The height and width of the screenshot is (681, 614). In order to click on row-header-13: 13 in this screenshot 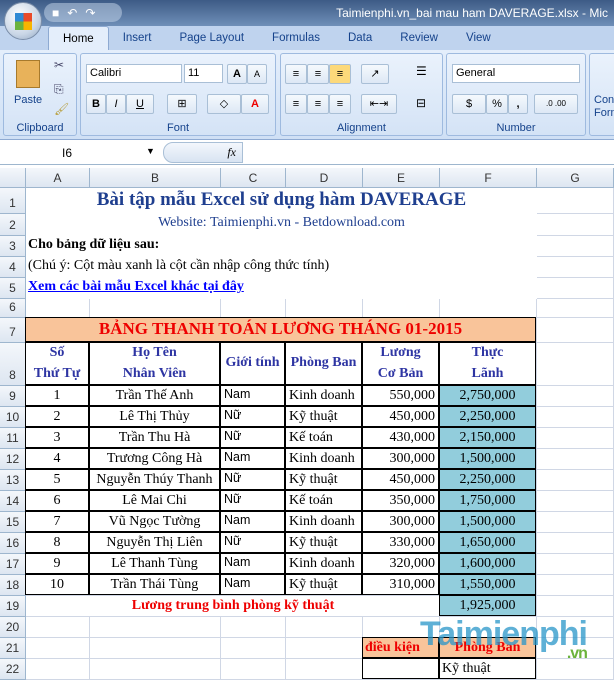, I will do `click(13, 480)`.